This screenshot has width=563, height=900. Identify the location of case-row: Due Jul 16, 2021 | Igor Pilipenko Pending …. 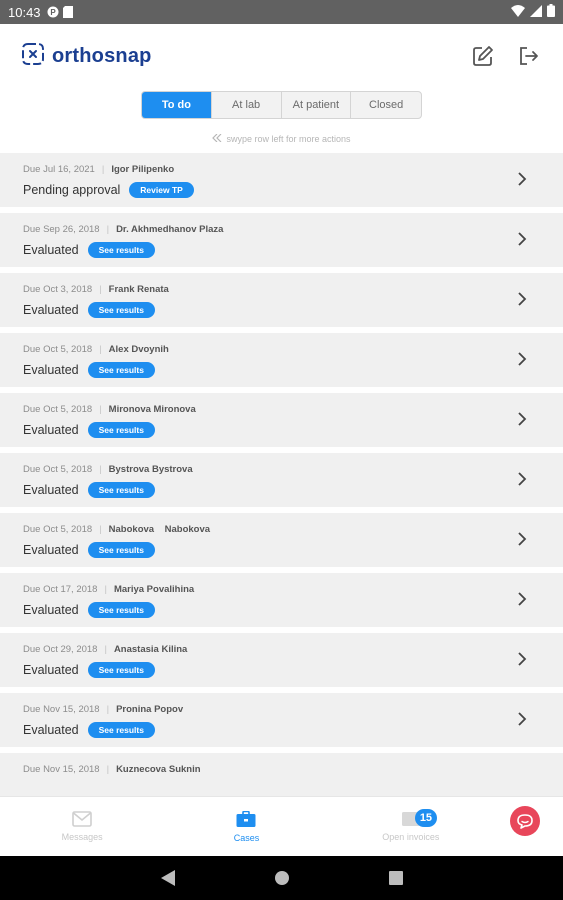
(281, 180).